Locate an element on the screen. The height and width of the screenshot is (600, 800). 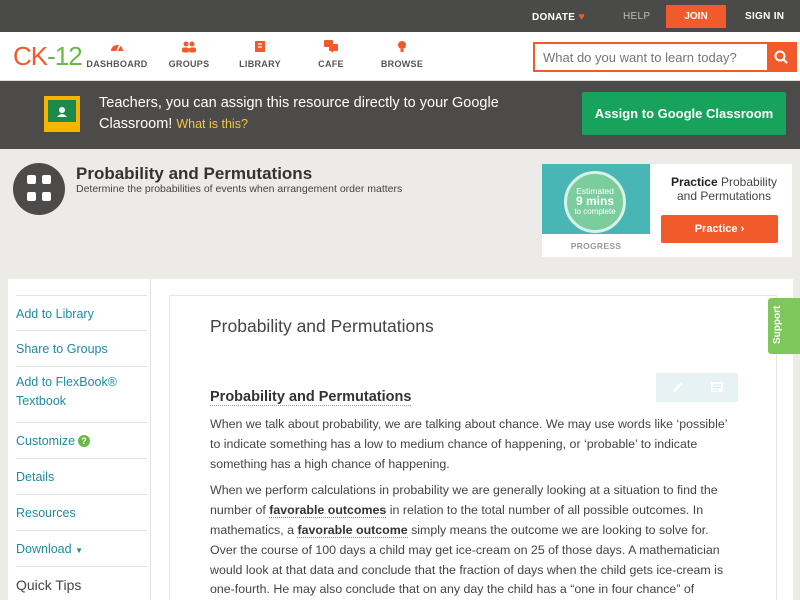
search-bar is located at coordinates (665, 57).